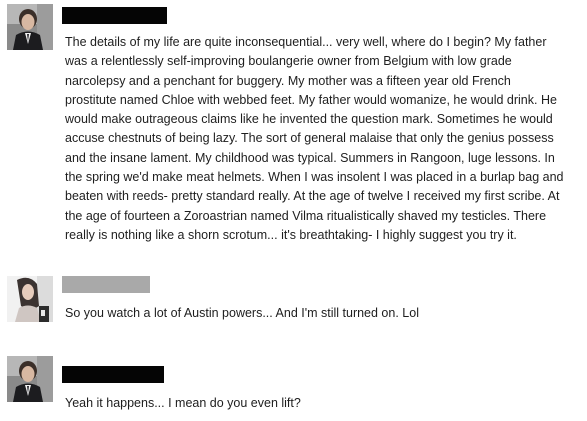 Image resolution: width=587 pixels, height=421 pixels. I want to click on user-photo-light-icon, so click(30, 299).